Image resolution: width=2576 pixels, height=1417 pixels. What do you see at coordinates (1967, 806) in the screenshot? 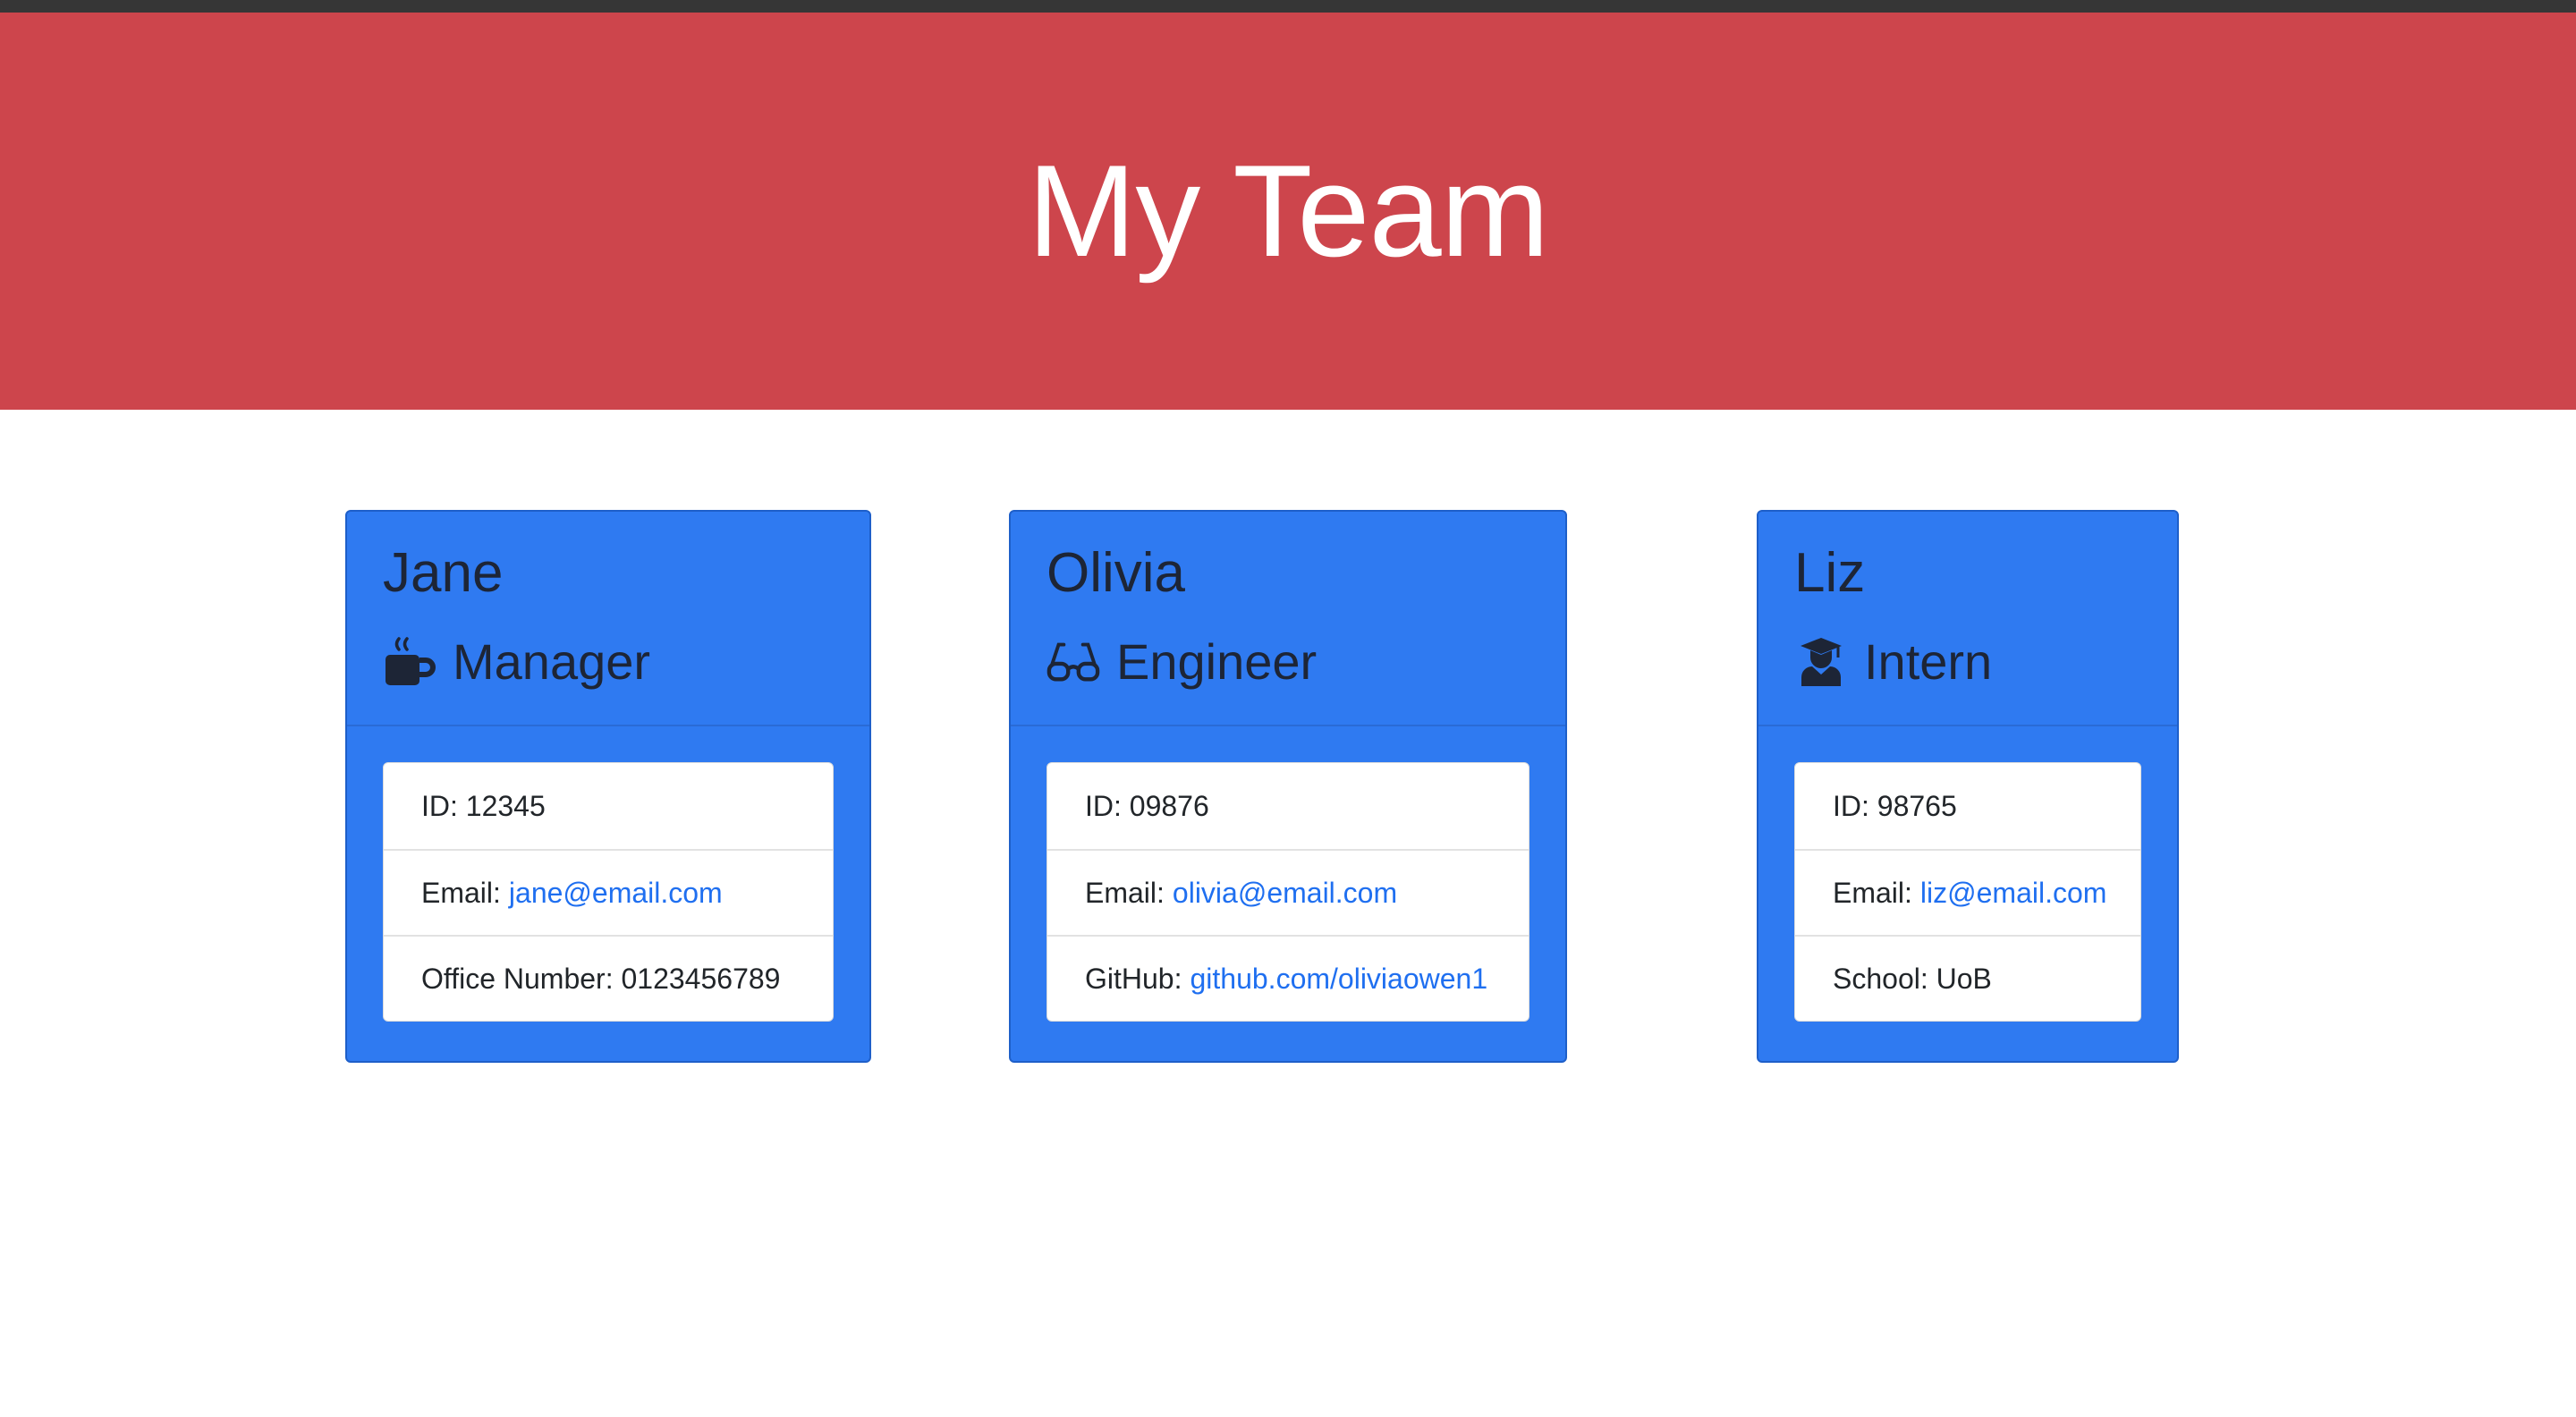
I see `id-item: ID: 98765` at bounding box center [1967, 806].